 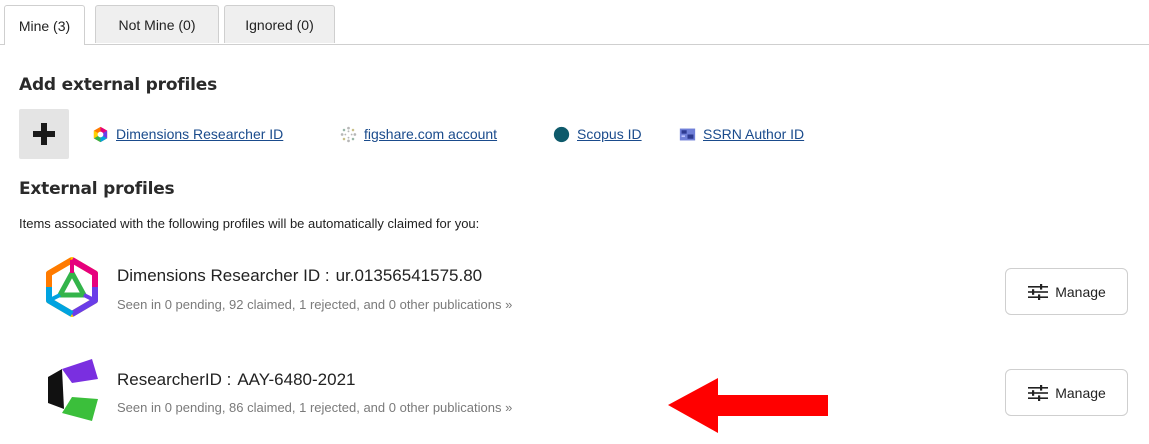 What do you see at coordinates (409, 275) in the screenshot?
I see `profile-id: ur.01356541575.80` at bounding box center [409, 275].